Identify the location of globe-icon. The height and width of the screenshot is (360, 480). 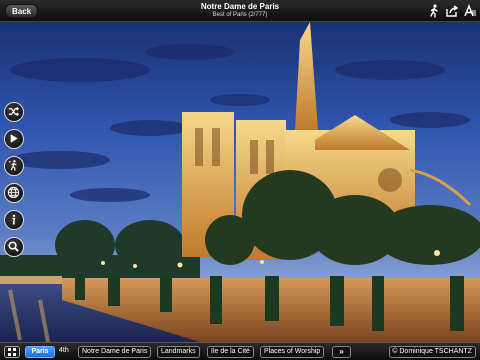
(13, 192).